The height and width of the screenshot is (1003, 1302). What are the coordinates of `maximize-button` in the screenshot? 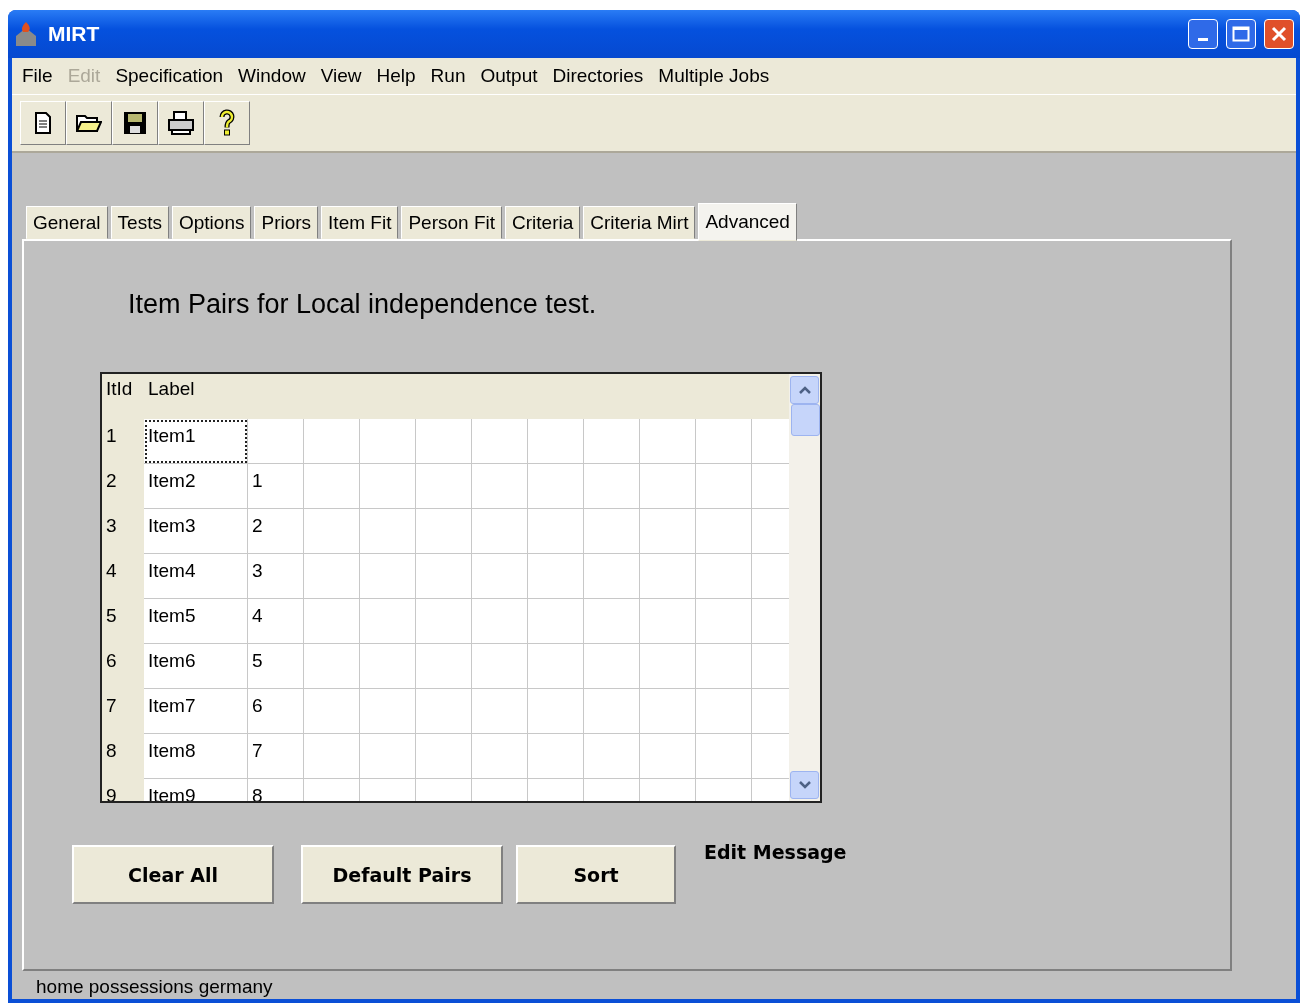 It's located at (1241, 34).